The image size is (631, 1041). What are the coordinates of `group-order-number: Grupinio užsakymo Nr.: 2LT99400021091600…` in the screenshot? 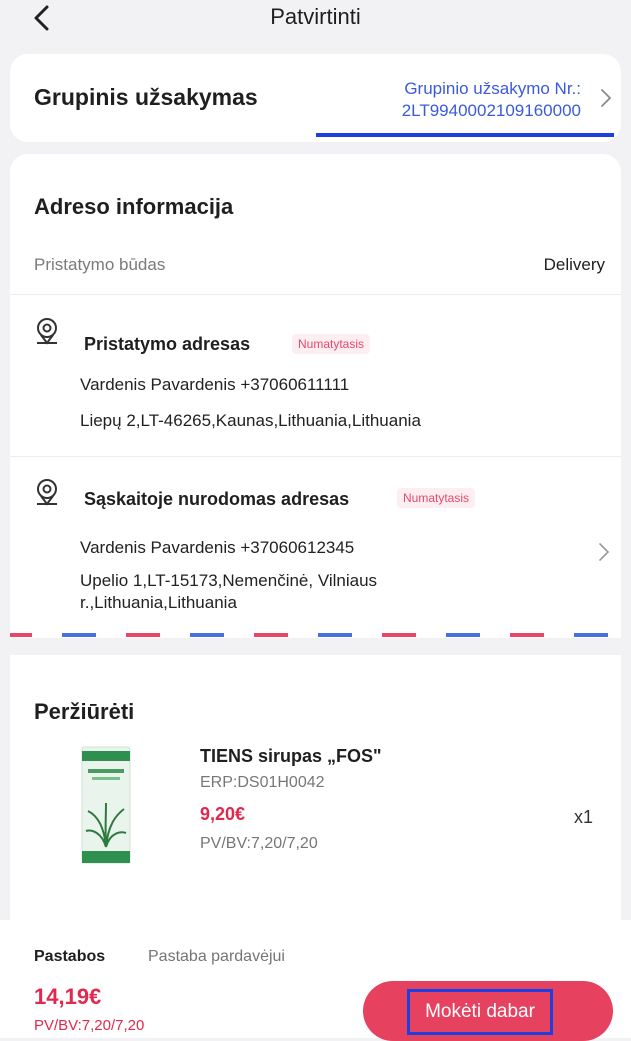 It's located at (491, 100).